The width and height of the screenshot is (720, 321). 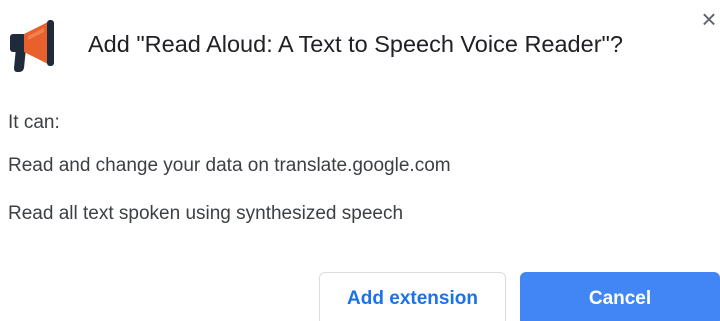 What do you see at coordinates (709, 19) in the screenshot?
I see `close-icon: ×` at bounding box center [709, 19].